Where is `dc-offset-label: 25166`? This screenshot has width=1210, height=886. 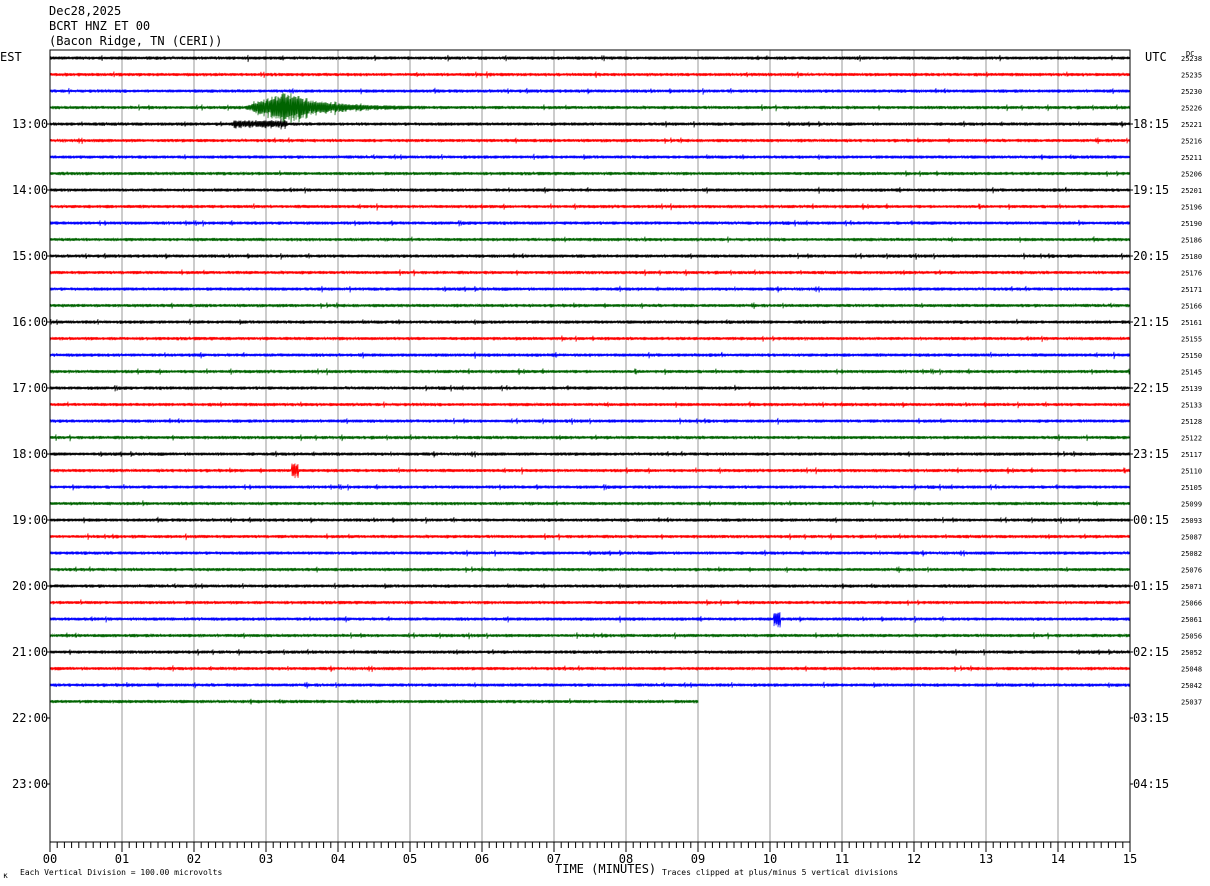 dc-offset-label: 25166 is located at coordinates (1191, 307).